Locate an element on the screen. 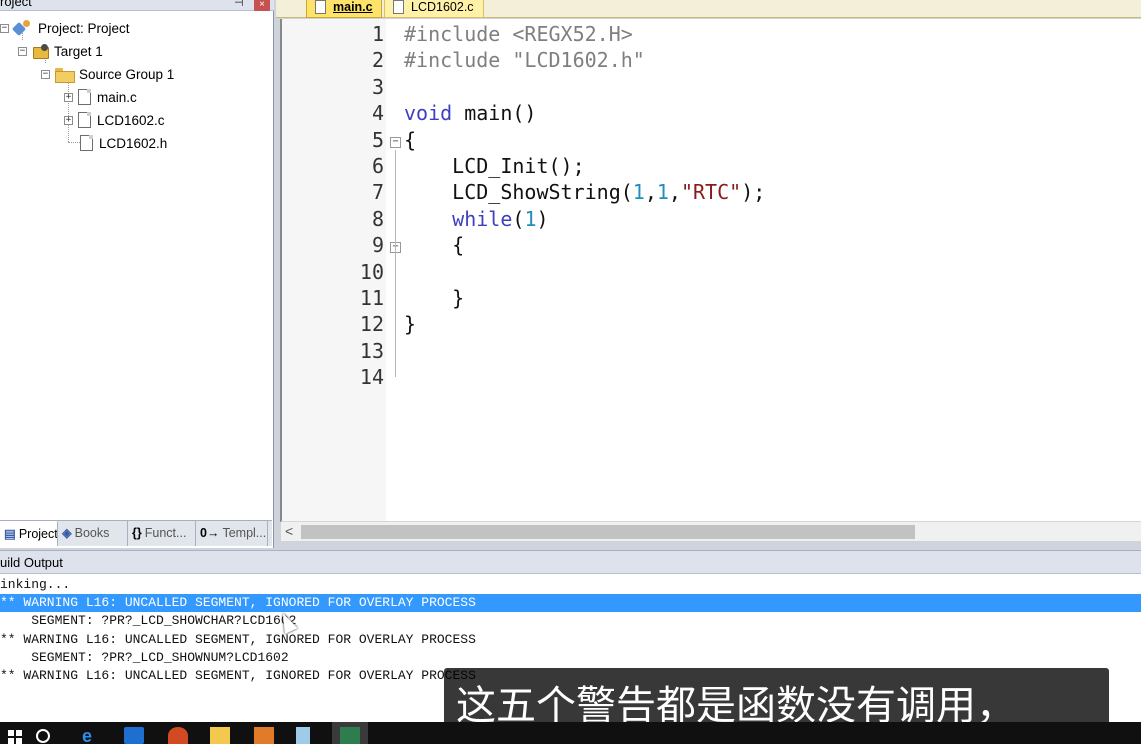 This screenshot has height=744, width=1141. line-number: 1 is located at coordinates (377, 34).